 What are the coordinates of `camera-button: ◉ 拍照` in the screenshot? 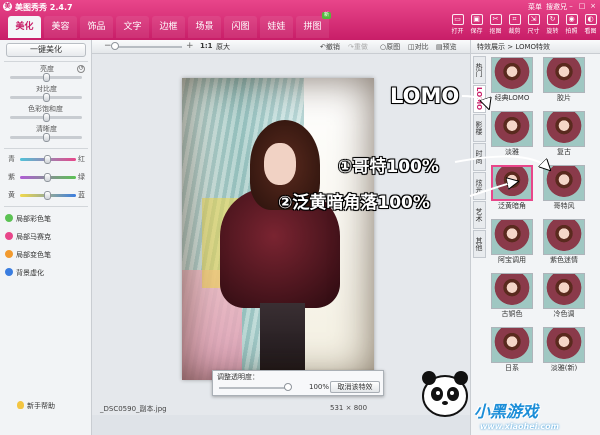 It's located at (571, 26).